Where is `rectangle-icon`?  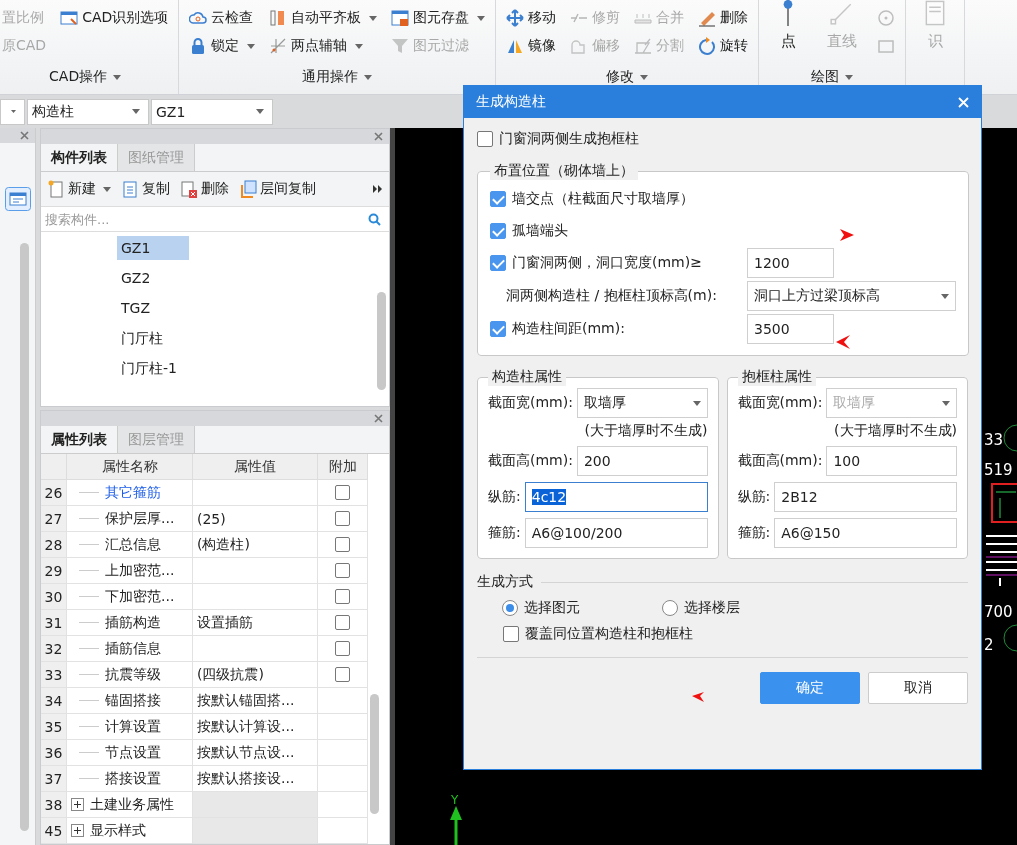
rectangle-icon is located at coordinates (886, 46).